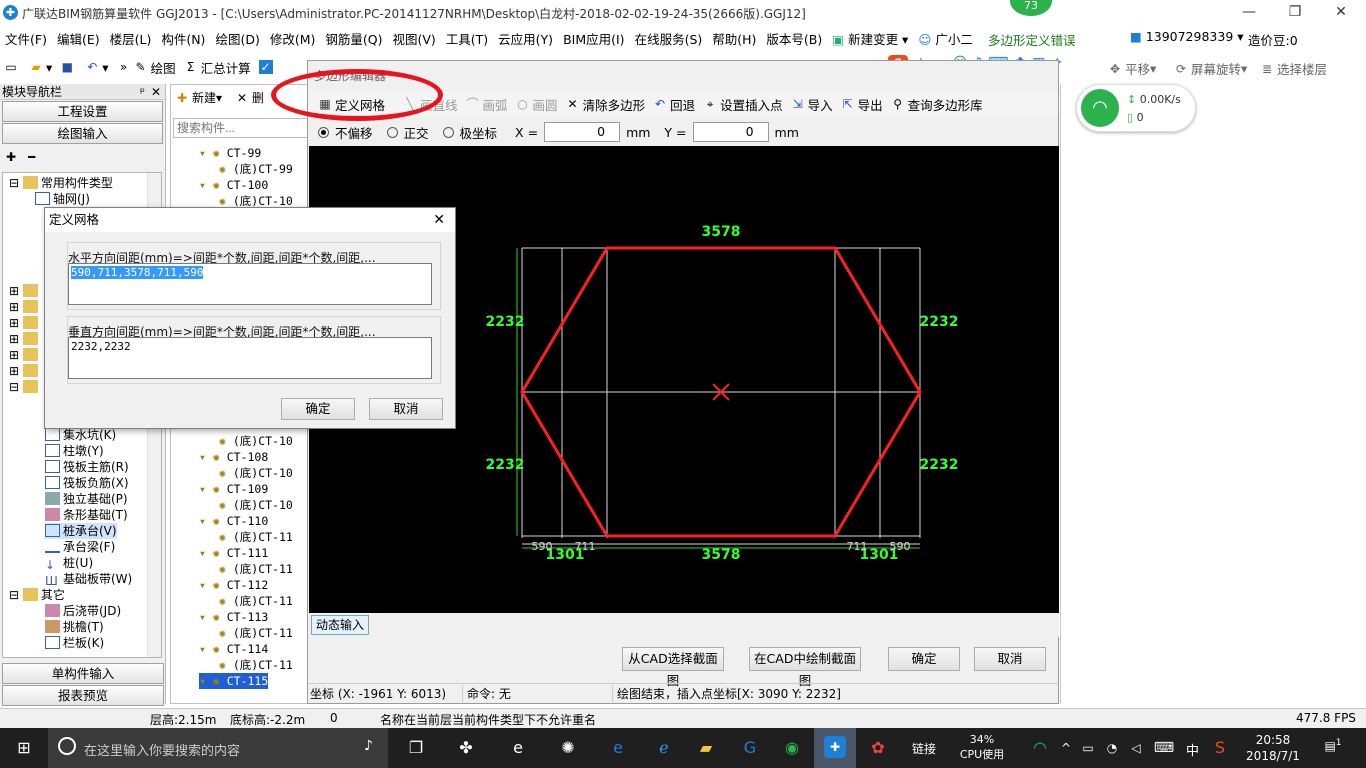 This screenshot has width=1366, height=768. What do you see at coordinates (233, 617) in the screenshot?
I see `component-item: ▾ ✺ CT-113` at bounding box center [233, 617].